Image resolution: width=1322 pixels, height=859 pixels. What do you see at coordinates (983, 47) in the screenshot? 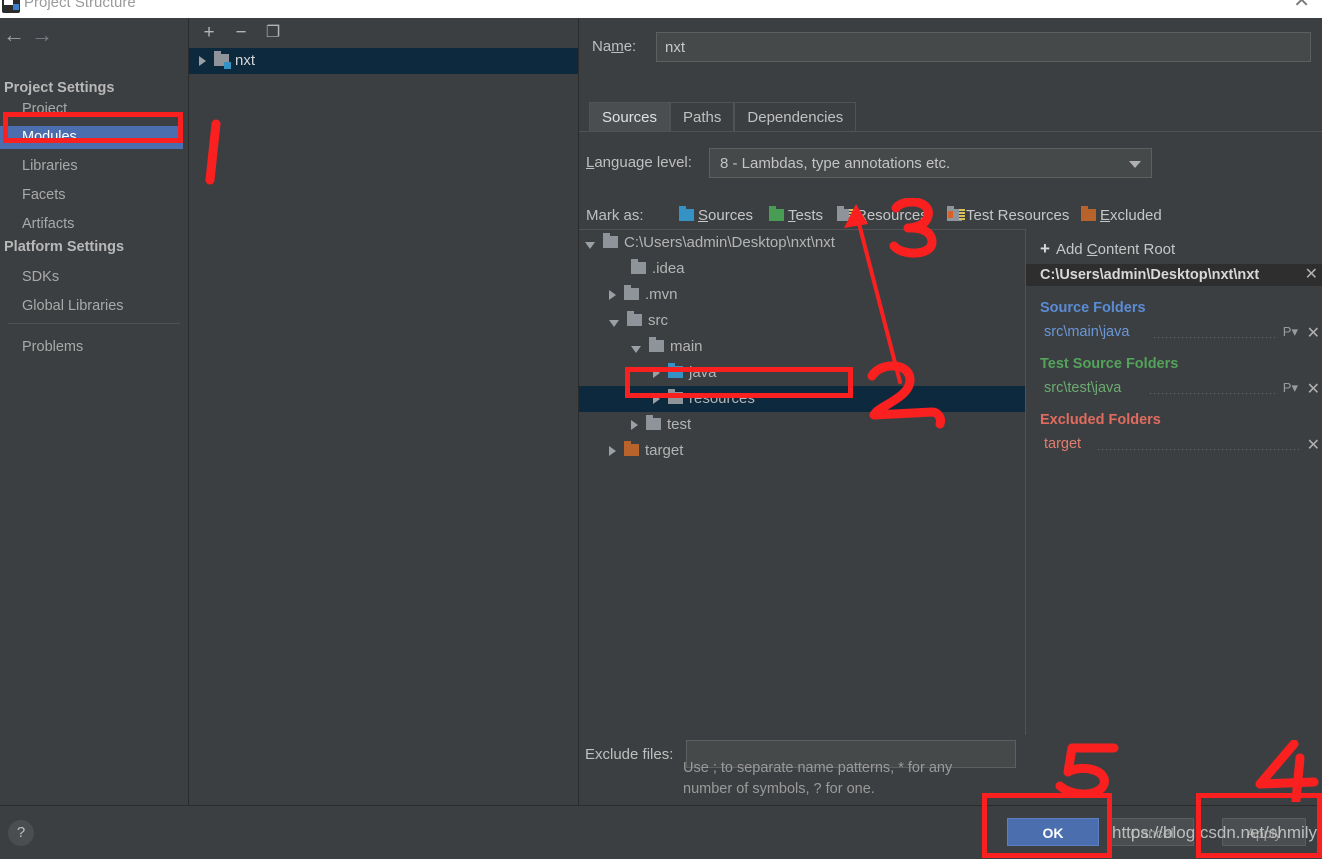
I see `module-name-input` at bounding box center [983, 47].